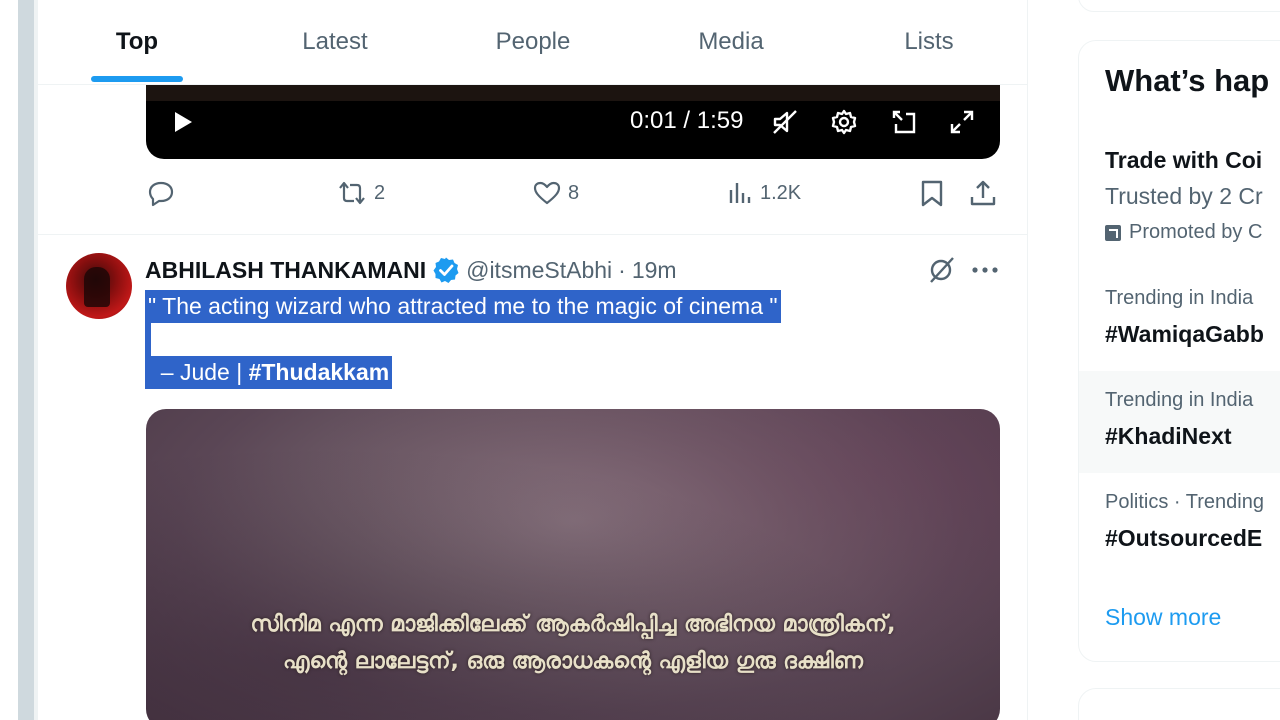 This screenshot has height=720, width=1280. Describe the element at coordinates (1179, 422) in the screenshot. I see `trend-item: Trending in India #KhadiNext` at that location.